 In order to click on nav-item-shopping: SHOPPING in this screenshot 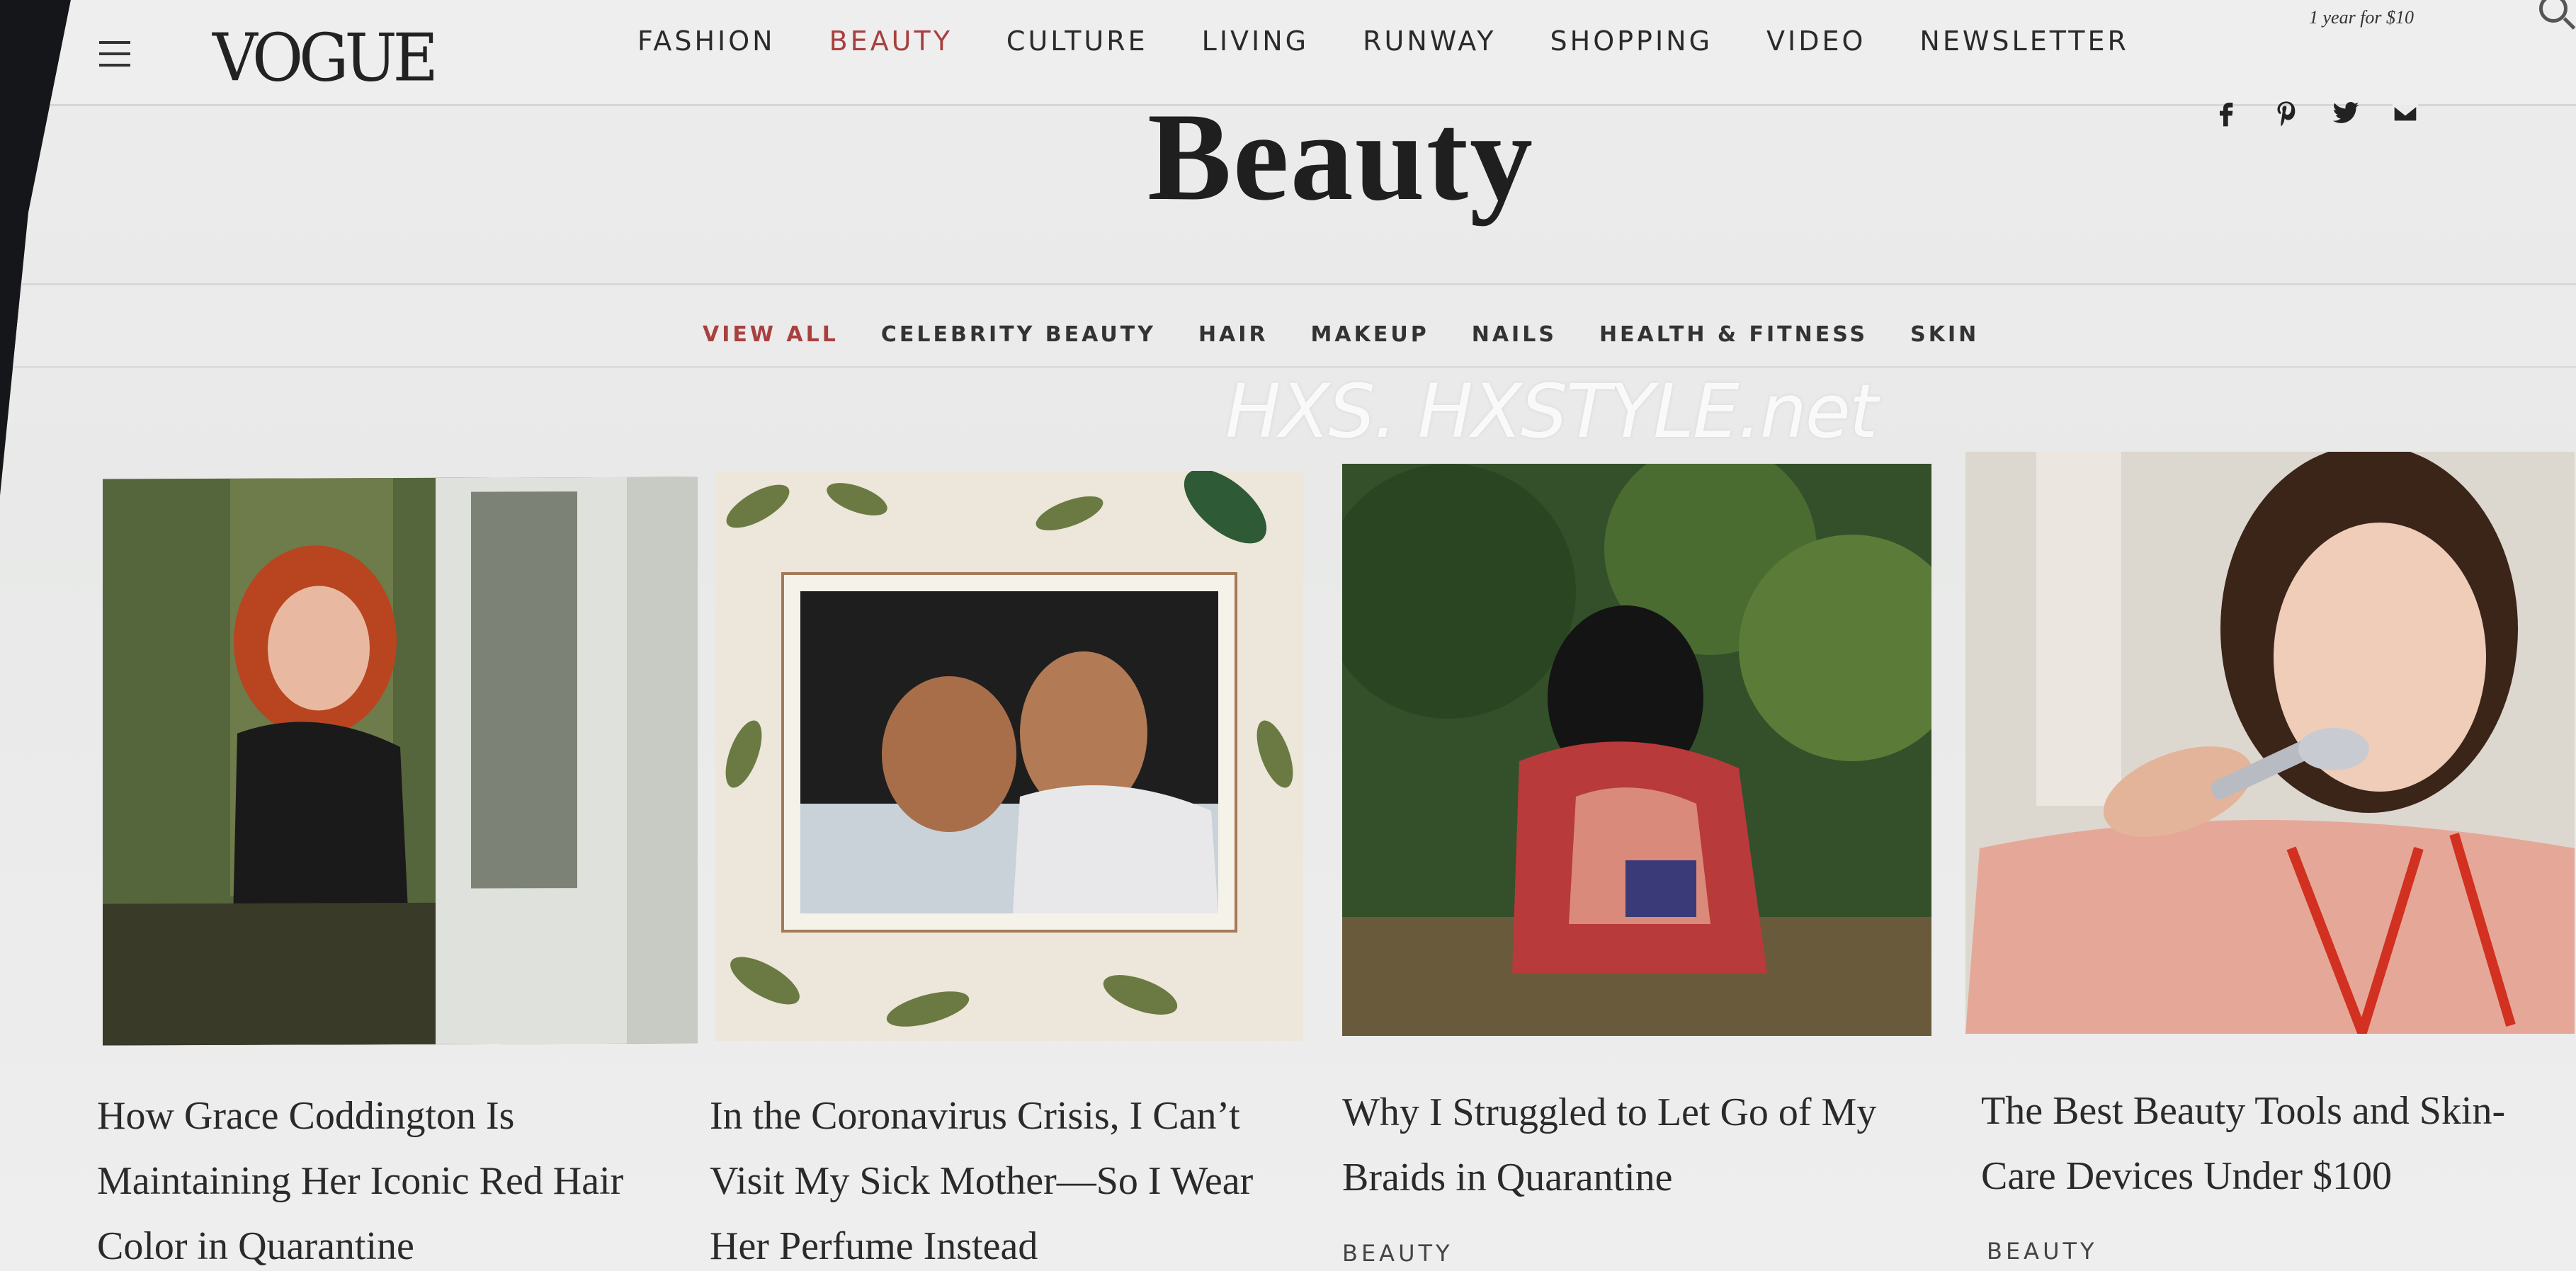, I will do `click(1631, 41)`.